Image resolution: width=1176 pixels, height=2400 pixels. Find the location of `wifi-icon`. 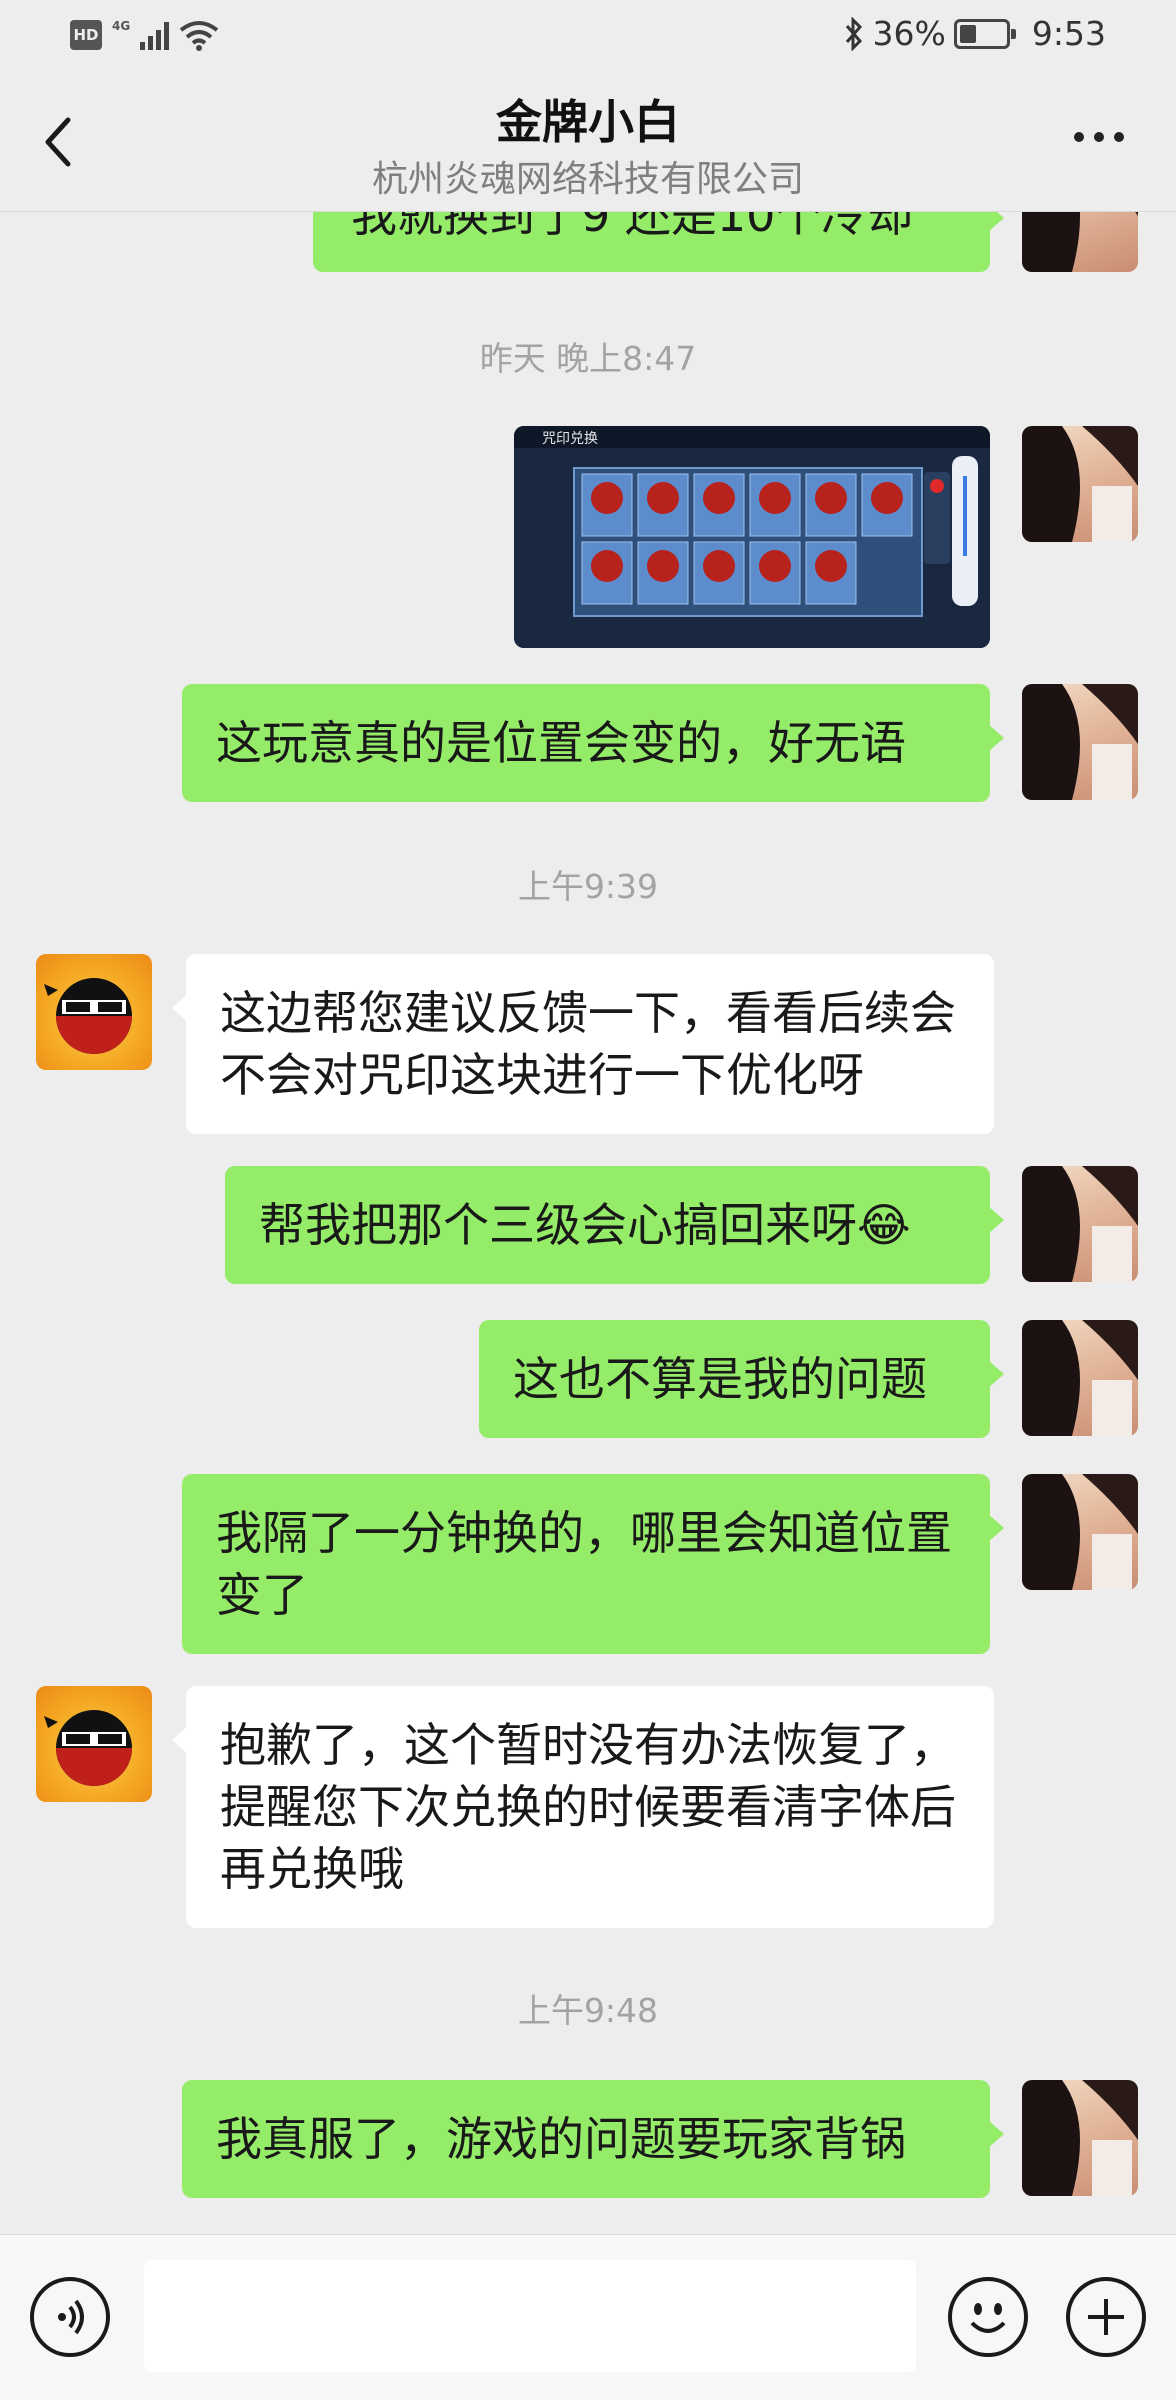

wifi-icon is located at coordinates (199, 36).